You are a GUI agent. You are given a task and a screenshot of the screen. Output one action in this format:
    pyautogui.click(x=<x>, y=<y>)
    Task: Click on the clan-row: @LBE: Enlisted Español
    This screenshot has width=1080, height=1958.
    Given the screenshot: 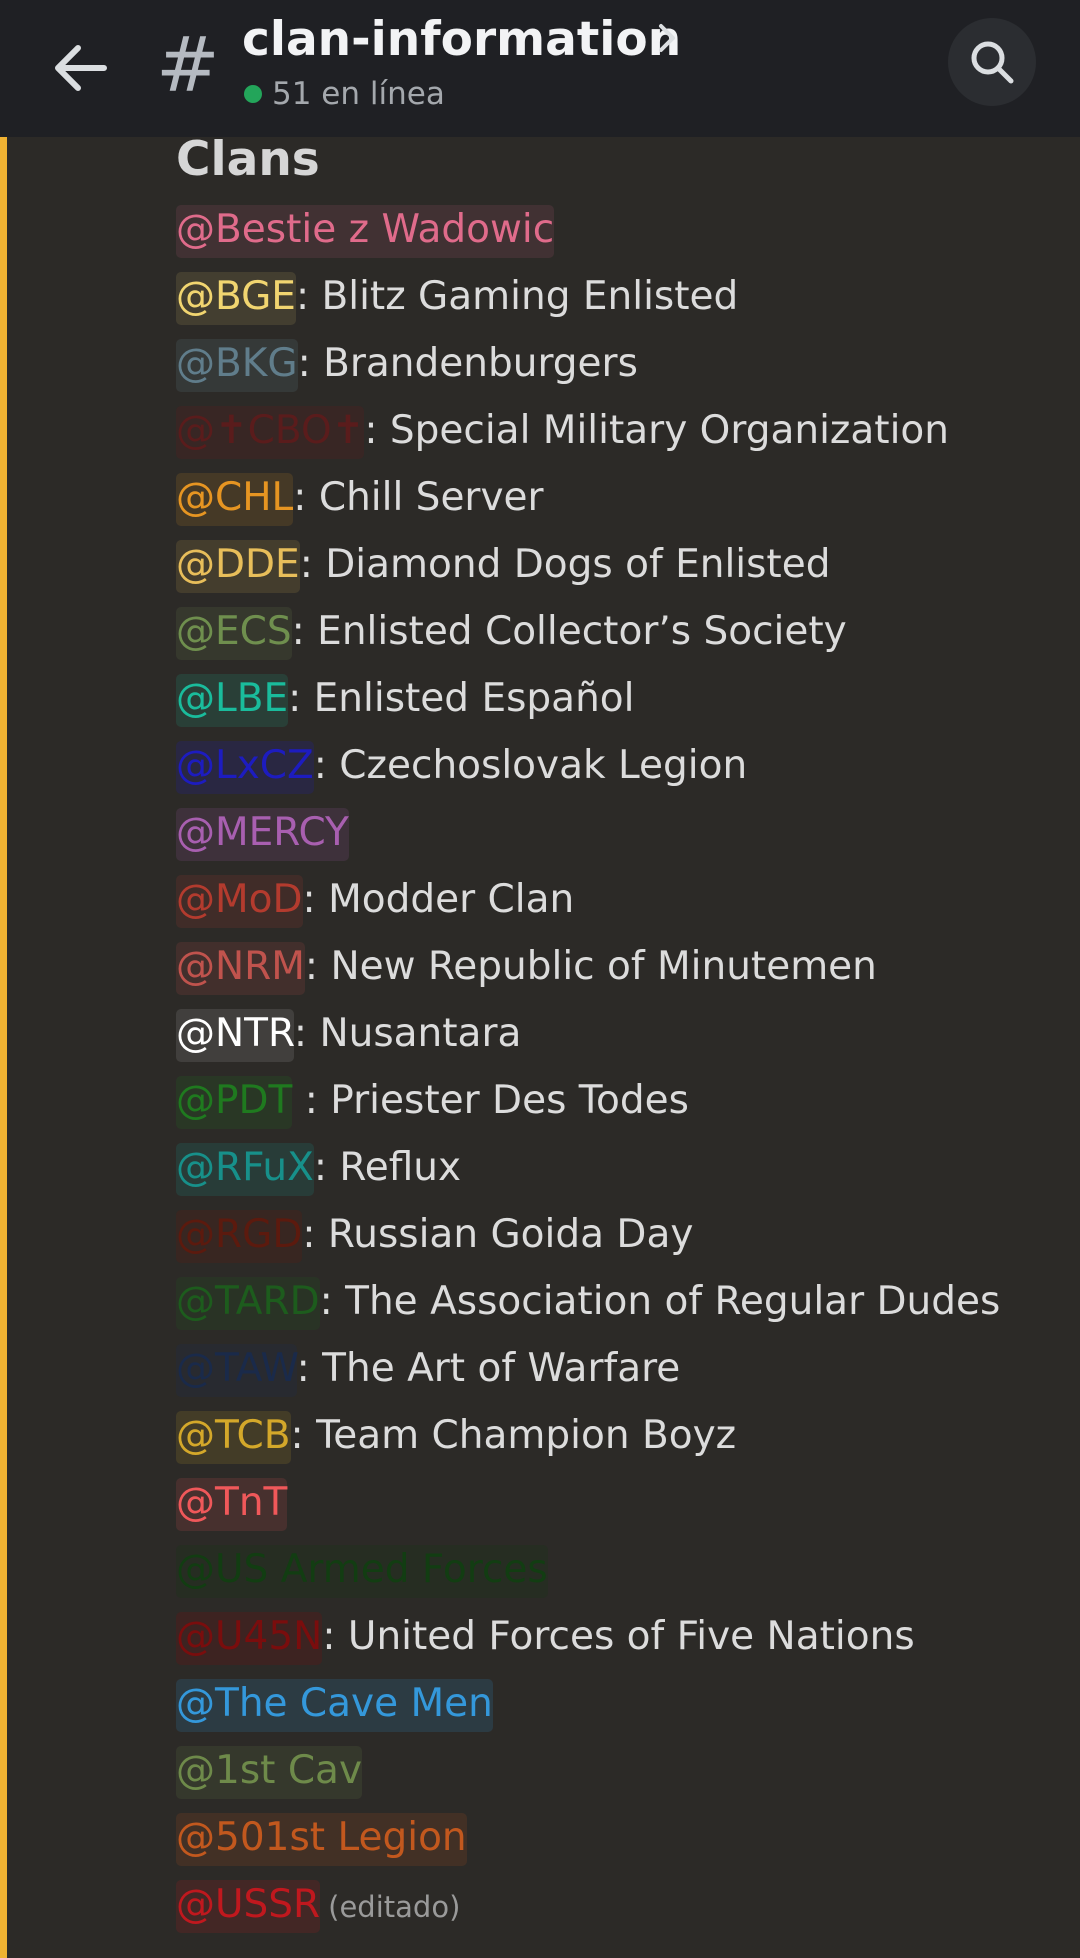 What is the action you would take?
    pyautogui.click(x=616, y=698)
    